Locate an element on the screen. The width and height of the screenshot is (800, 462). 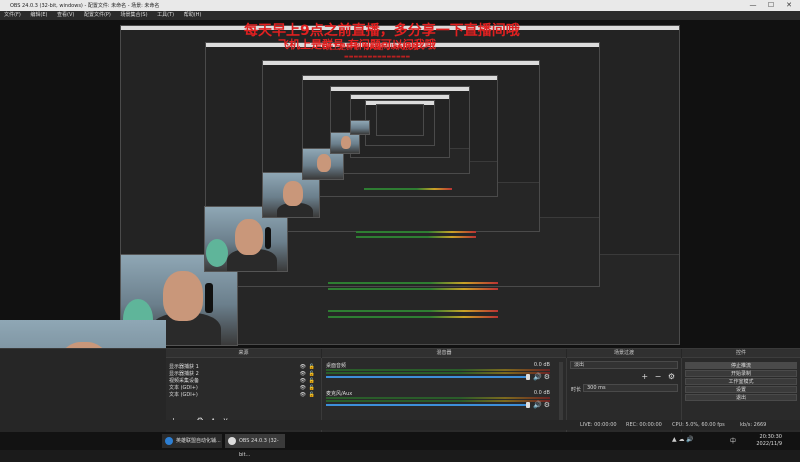
transition-gear-icon: ⚙ is located at coordinates (671, 376).